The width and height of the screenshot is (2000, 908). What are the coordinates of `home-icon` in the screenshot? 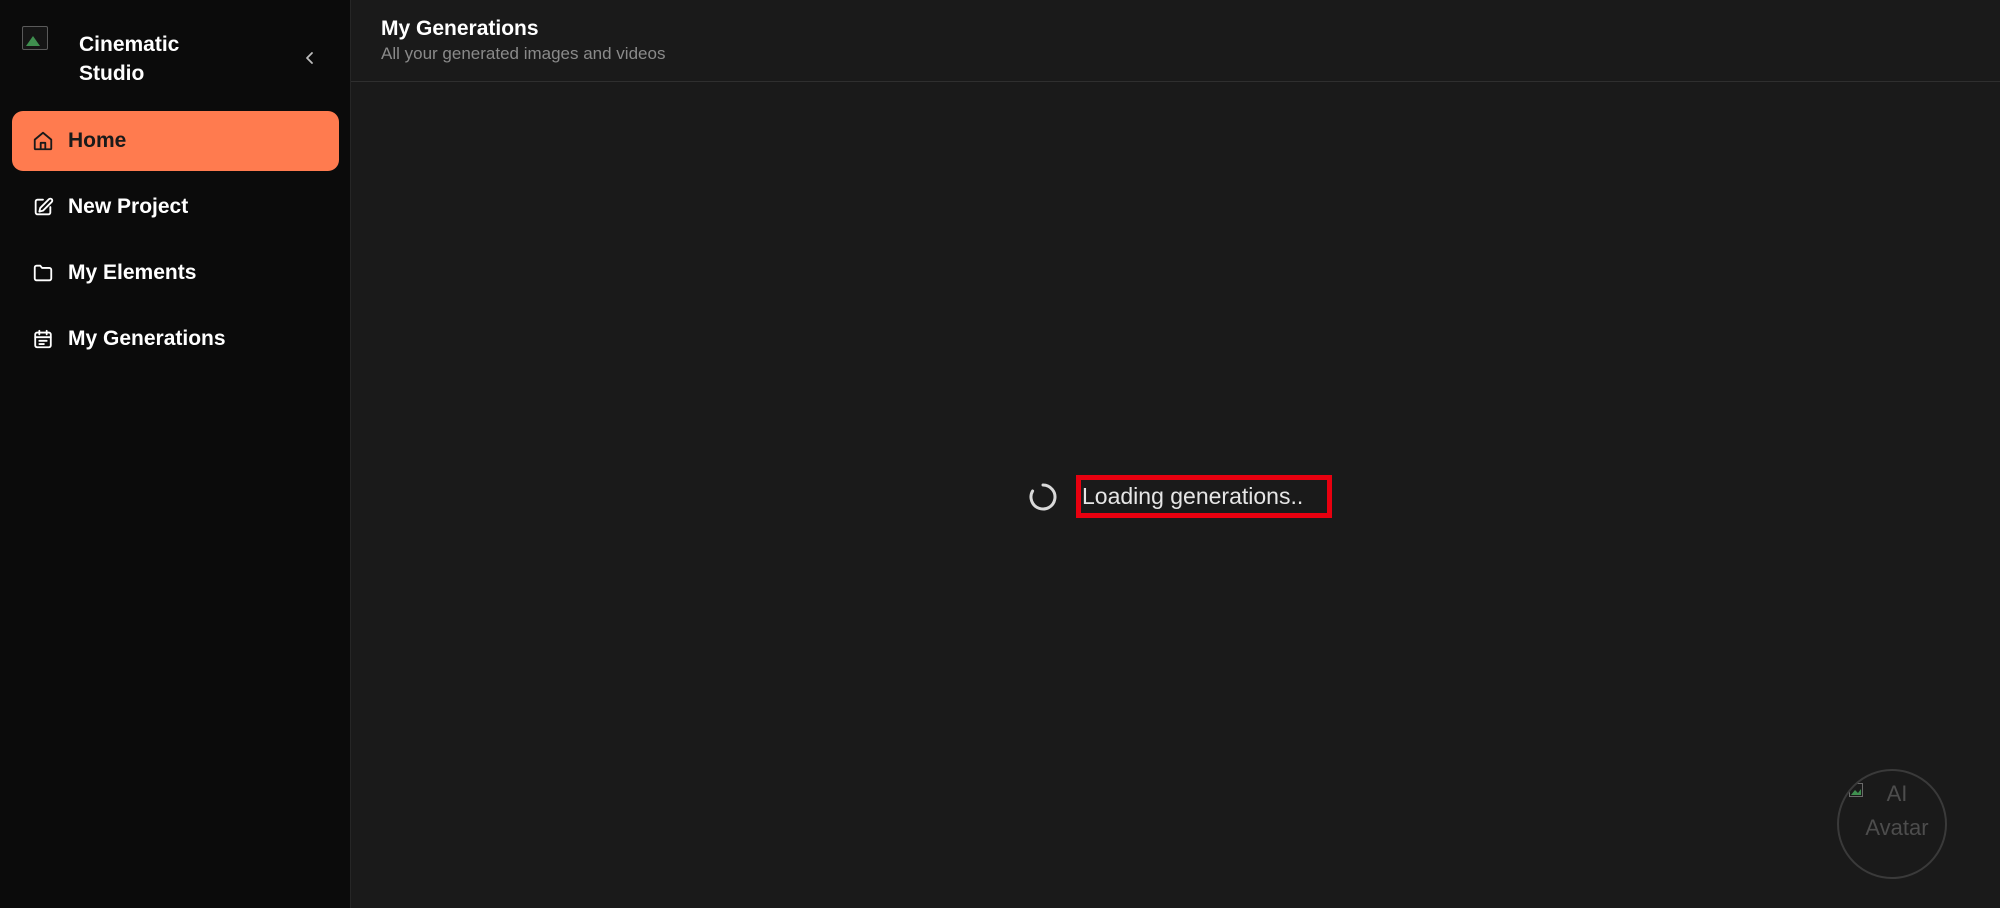 It's located at (43, 141).